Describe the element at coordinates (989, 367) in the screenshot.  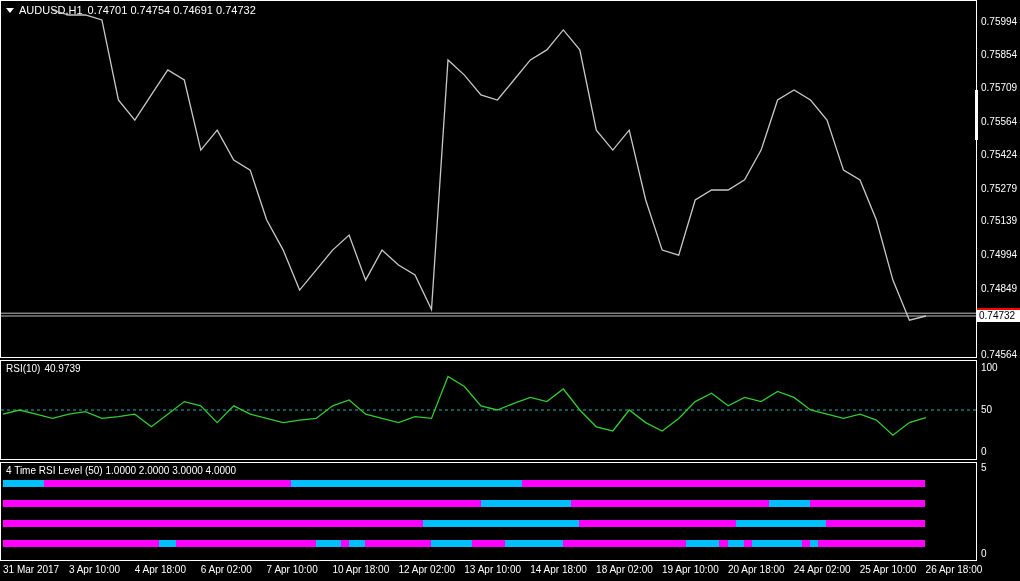
I see `axis-label: 100` at that location.